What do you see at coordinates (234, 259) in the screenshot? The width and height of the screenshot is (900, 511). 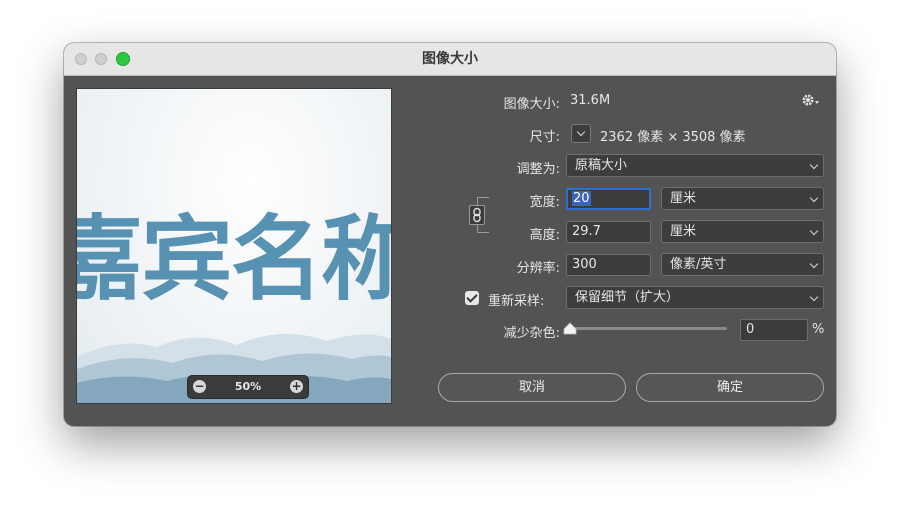 I see `preview-image-text: 嘉宾名称` at bounding box center [234, 259].